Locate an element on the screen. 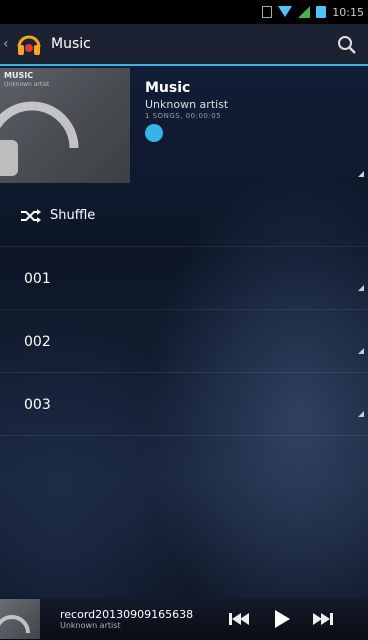  status-time: 10:15 is located at coordinates (348, 12).